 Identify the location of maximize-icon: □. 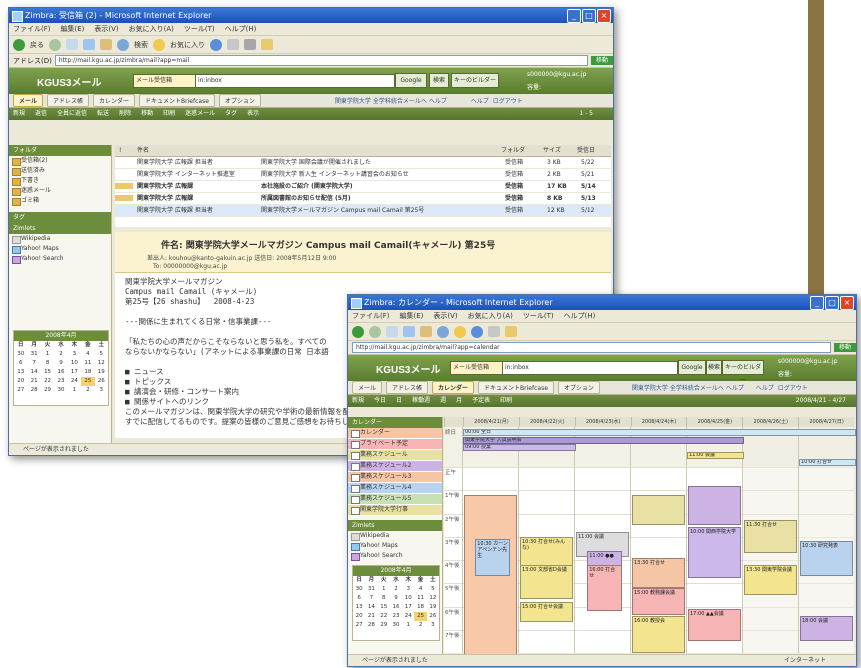
(589, 16).